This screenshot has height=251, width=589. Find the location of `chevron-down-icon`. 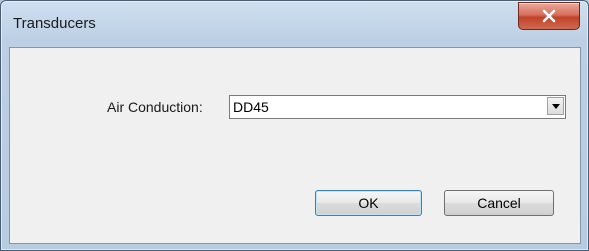

chevron-down-icon is located at coordinates (556, 106).